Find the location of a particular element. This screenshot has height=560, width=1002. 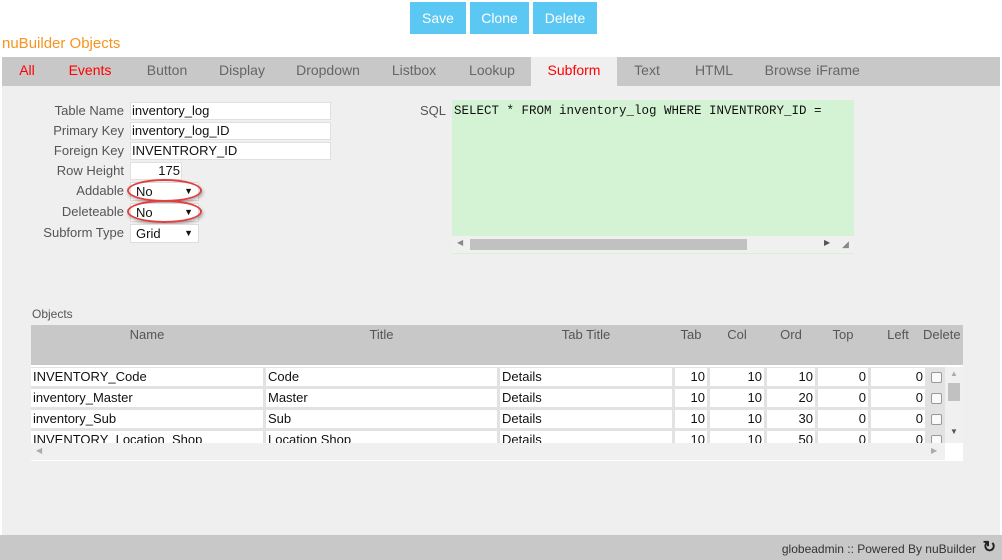

footer-text: globeadmin :: Powered By nuBuilder is located at coordinates (878, 549).